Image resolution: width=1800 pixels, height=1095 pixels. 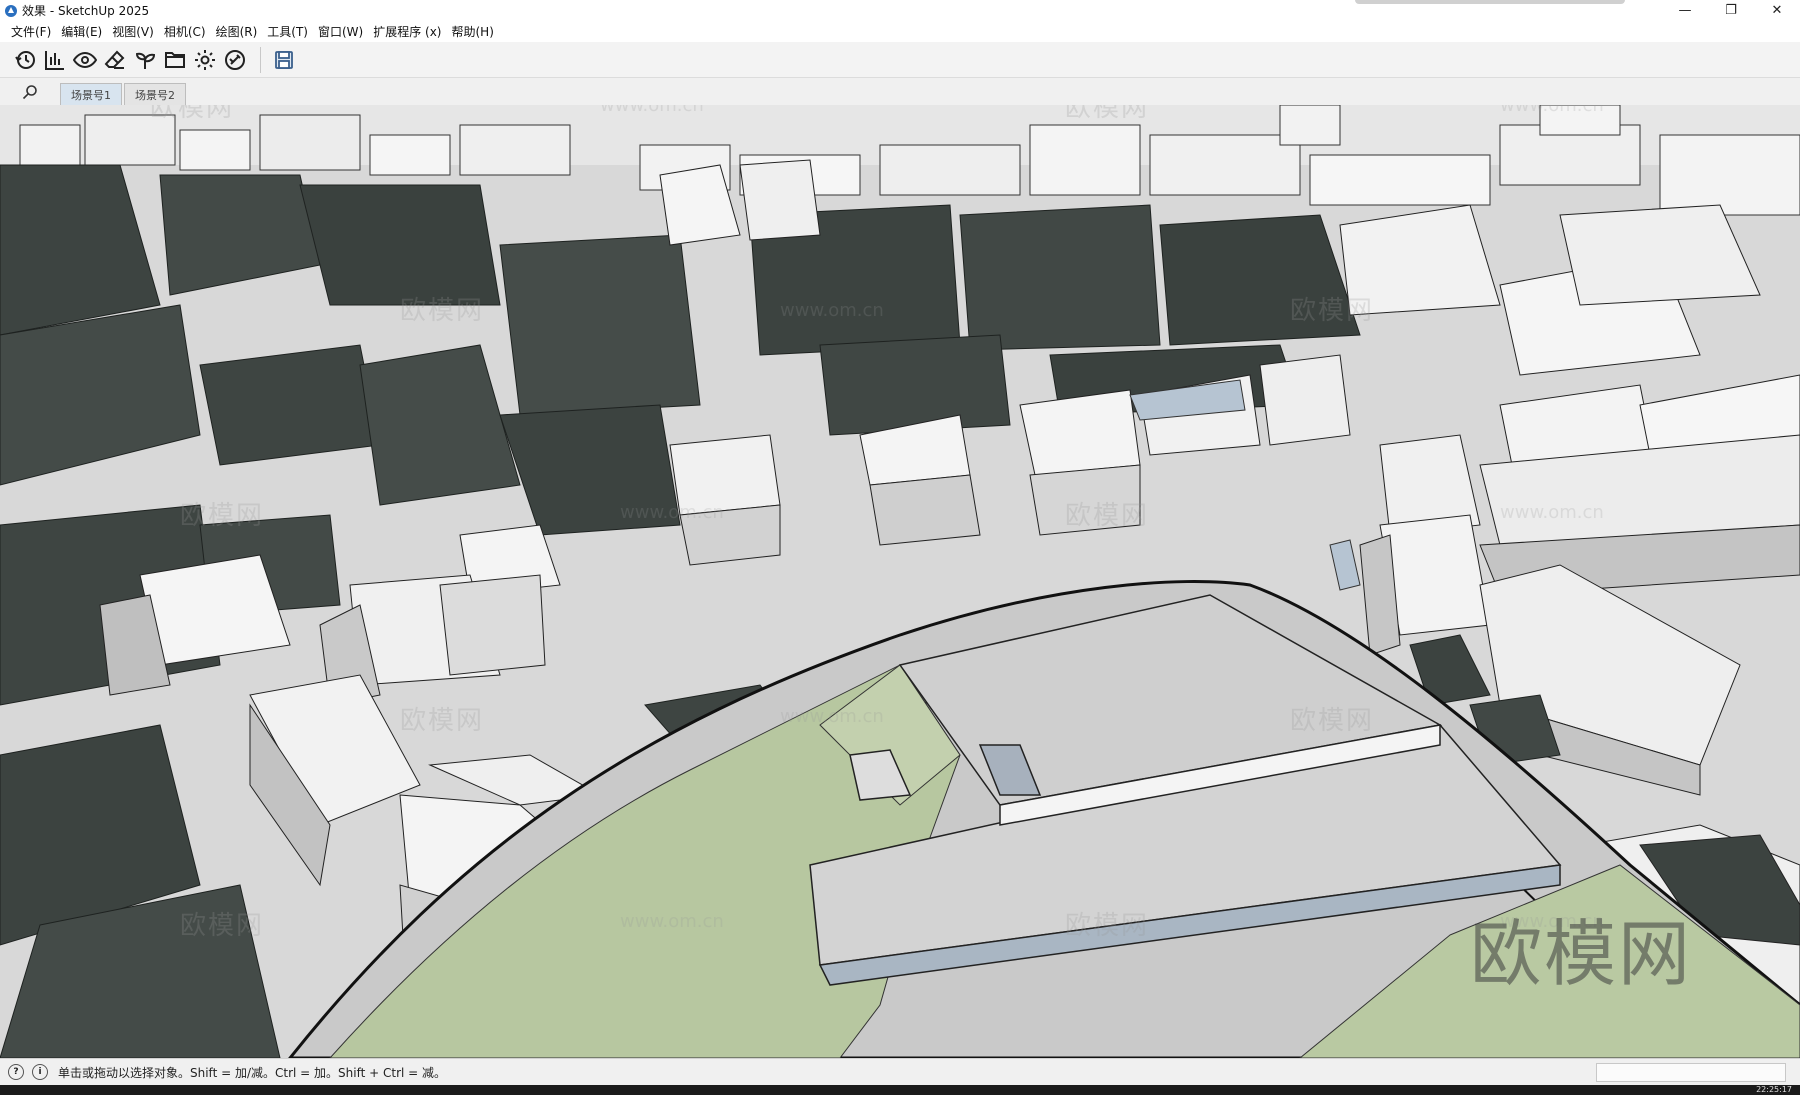 What do you see at coordinates (31, 31) in the screenshot?
I see `menu-file: 文件(F)` at bounding box center [31, 31].